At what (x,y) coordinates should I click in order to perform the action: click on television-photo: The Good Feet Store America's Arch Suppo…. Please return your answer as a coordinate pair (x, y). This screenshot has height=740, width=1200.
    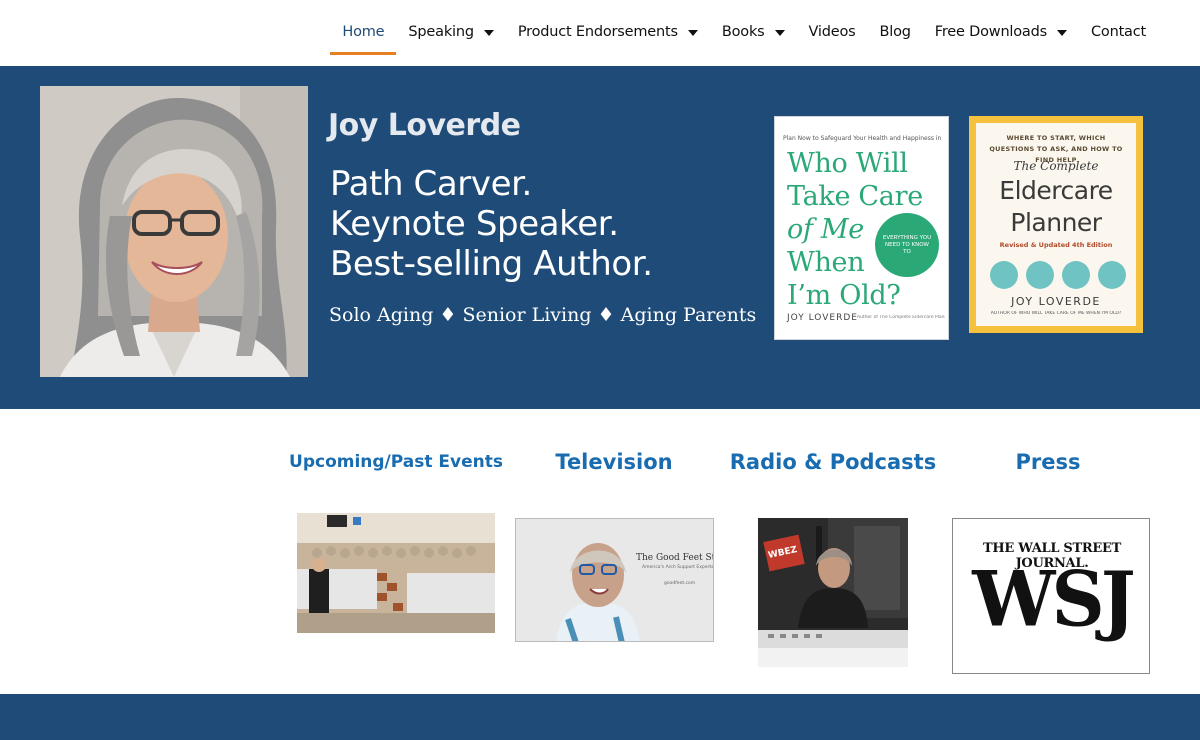
    Looking at the image, I should click on (614, 580).